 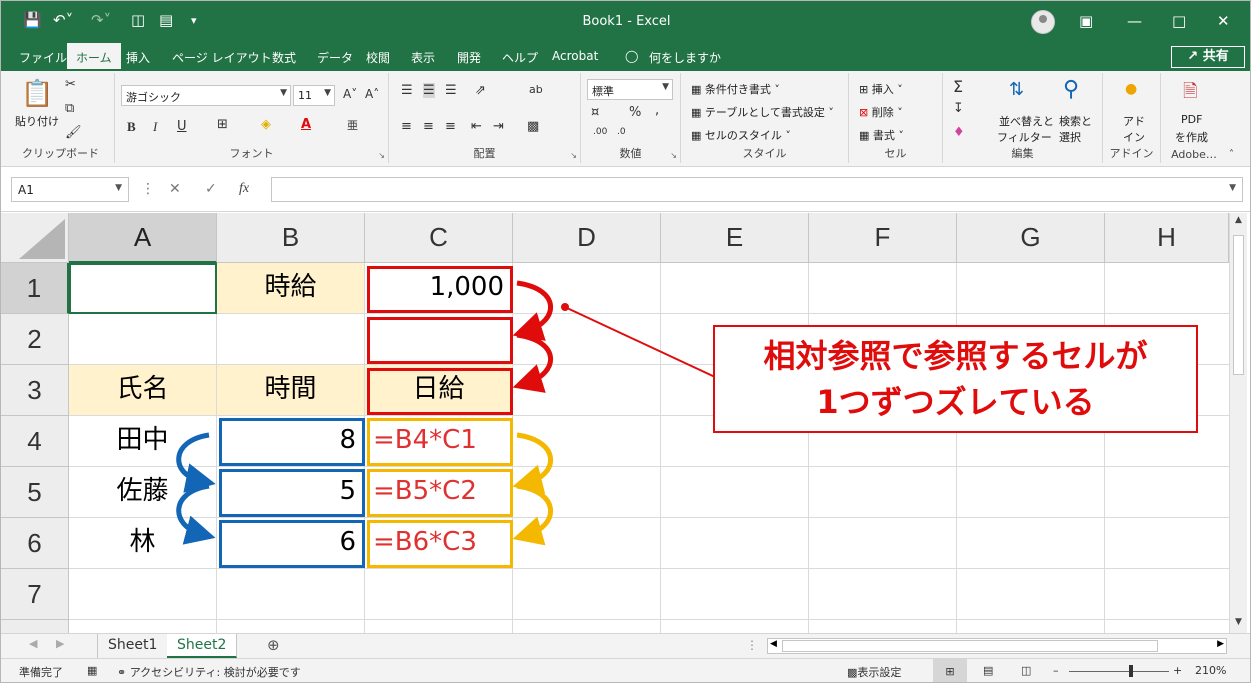 What do you see at coordinates (428, 126) in the screenshot?
I see `align-center-icon: ≡` at bounding box center [428, 126].